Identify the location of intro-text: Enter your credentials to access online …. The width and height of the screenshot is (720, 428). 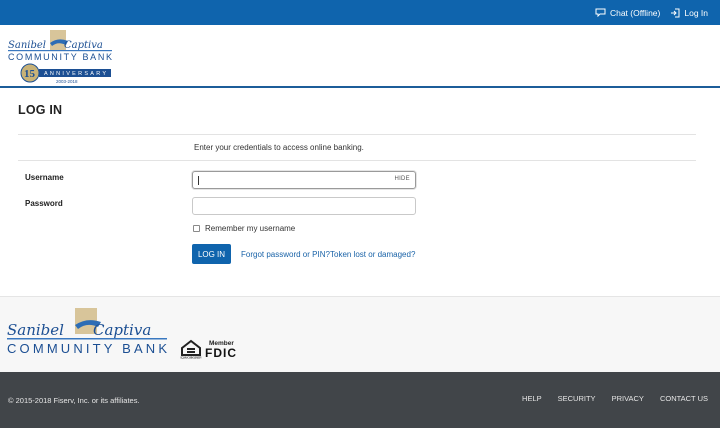
(279, 147).